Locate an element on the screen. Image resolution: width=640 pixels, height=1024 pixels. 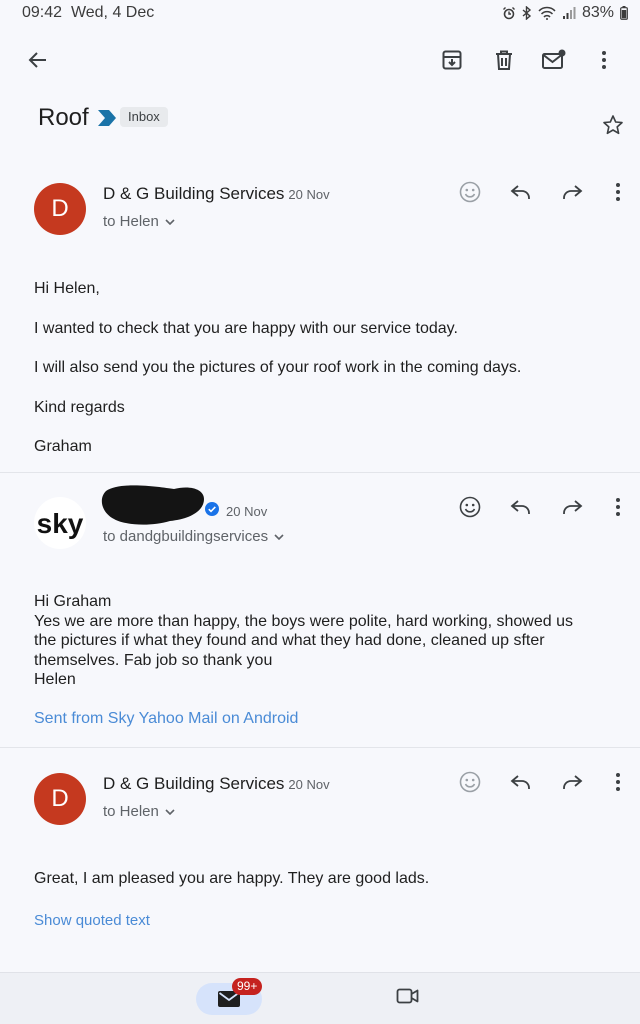
status-icons: 83% is located at coordinates (565, 13).